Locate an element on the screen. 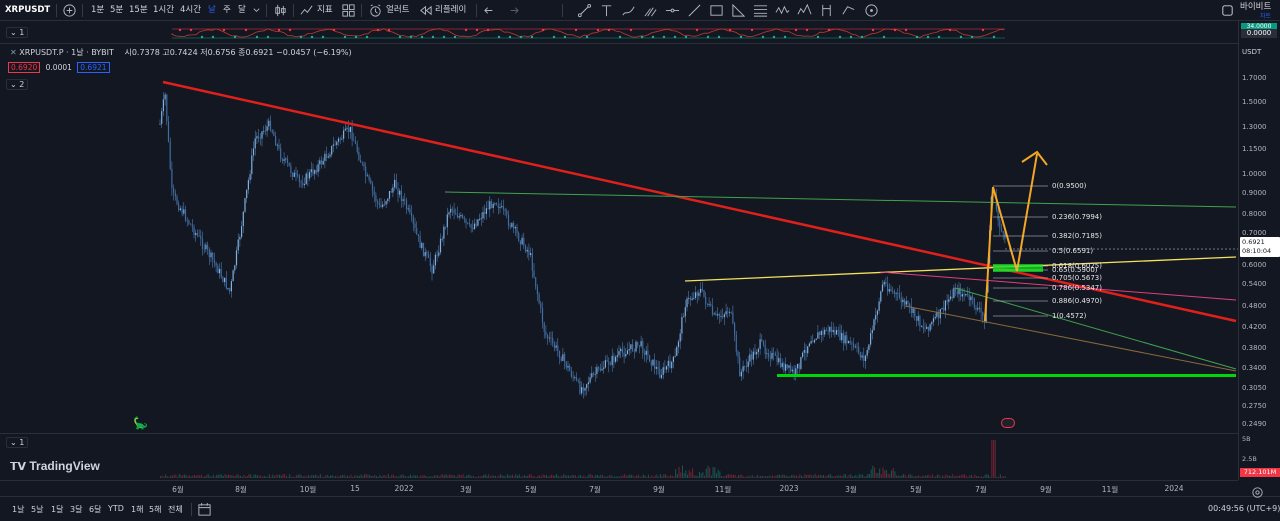  add-symbol-icon is located at coordinates (69, 10).